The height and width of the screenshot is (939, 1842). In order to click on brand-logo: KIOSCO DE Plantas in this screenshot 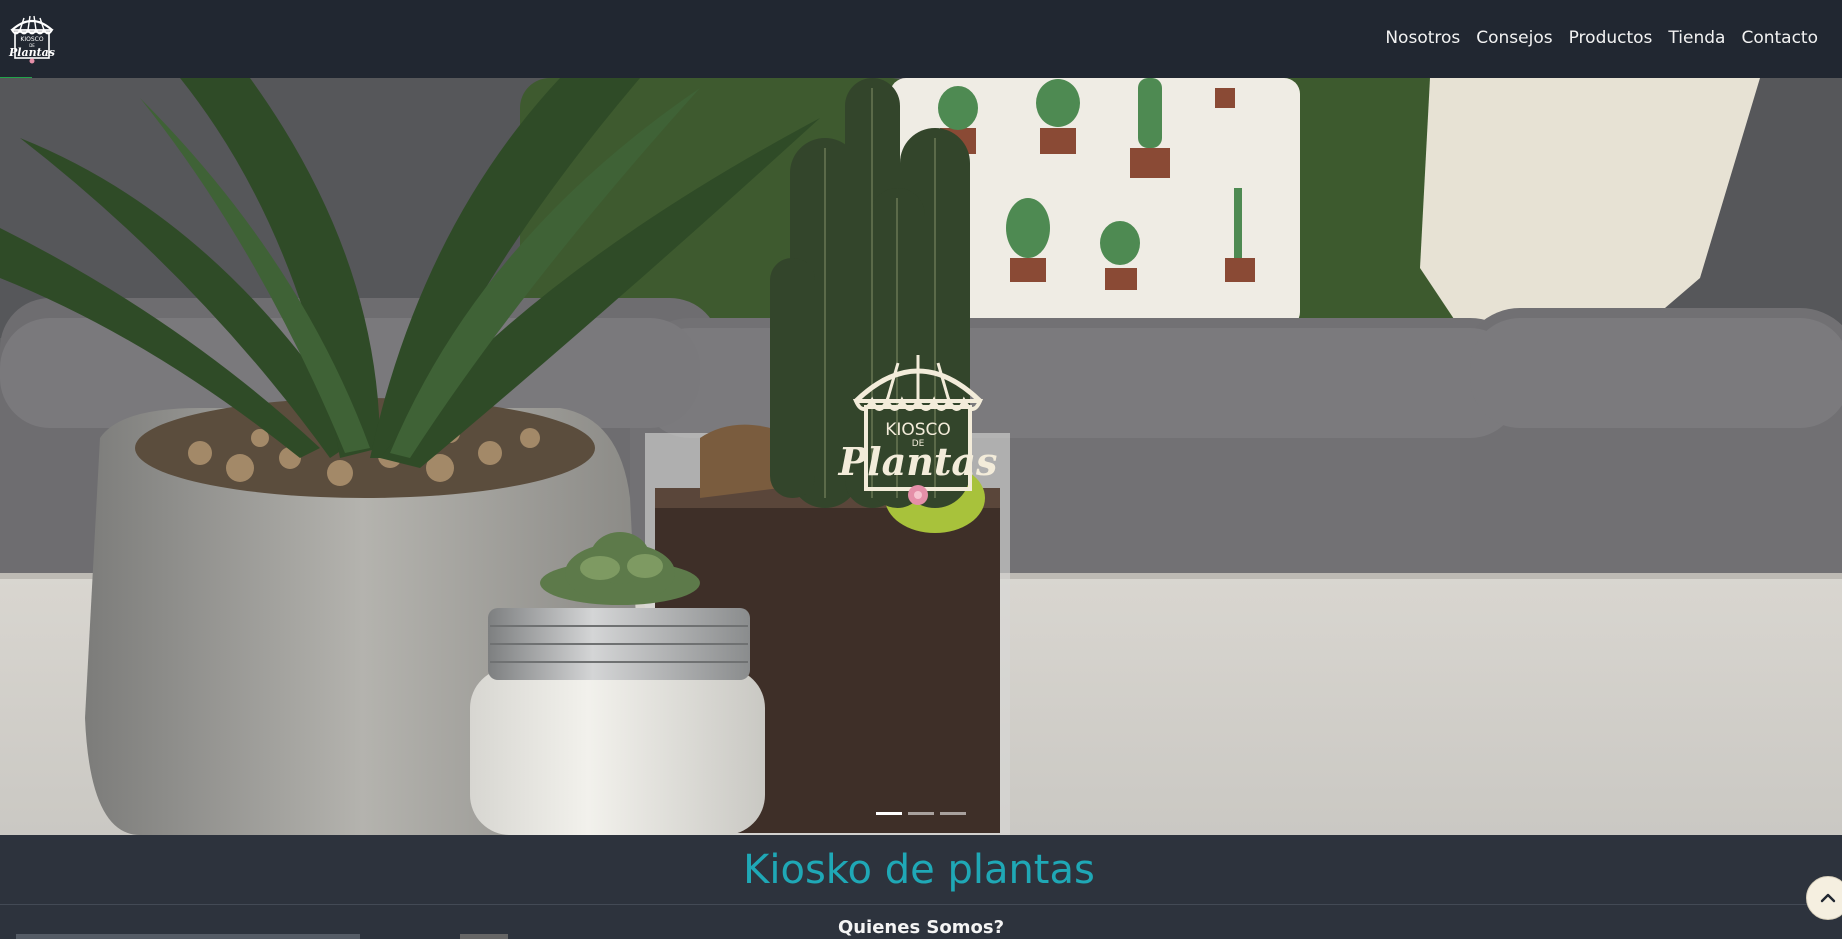, I will do `click(32, 39)`.